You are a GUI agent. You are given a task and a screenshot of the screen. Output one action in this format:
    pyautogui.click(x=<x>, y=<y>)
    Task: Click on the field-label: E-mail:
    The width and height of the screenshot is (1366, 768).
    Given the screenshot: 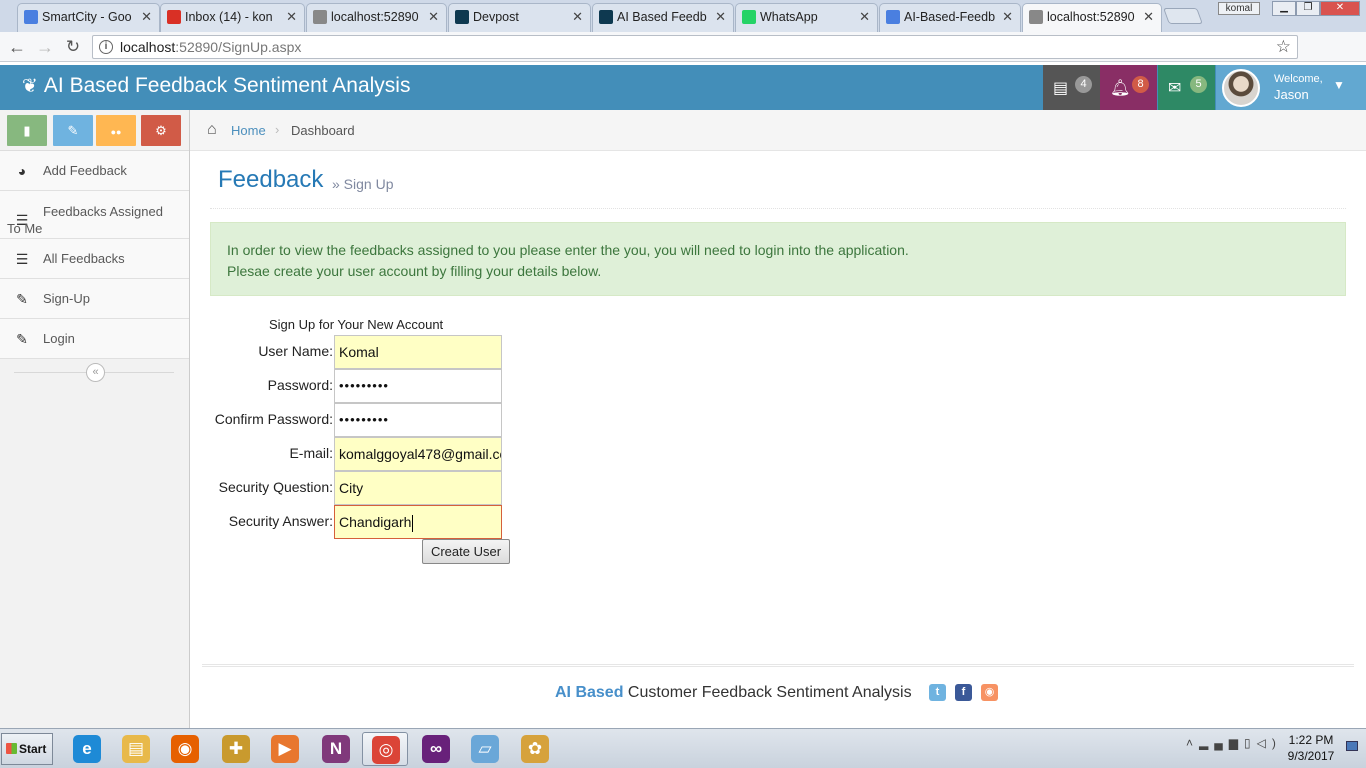 What is the action you would take?
    pyautogui.click(x=311, y=453)
    